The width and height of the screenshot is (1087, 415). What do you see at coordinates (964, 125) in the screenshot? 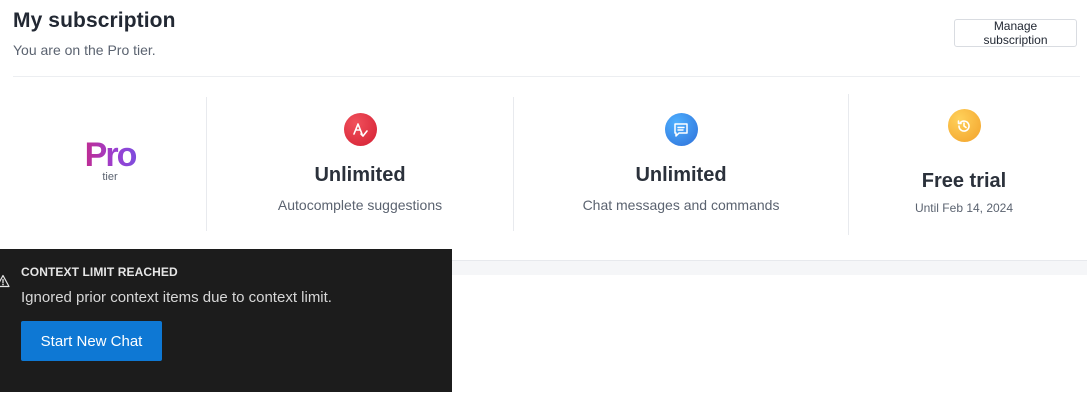
I see `history-clock-icon` at bounding box center [964, 125].